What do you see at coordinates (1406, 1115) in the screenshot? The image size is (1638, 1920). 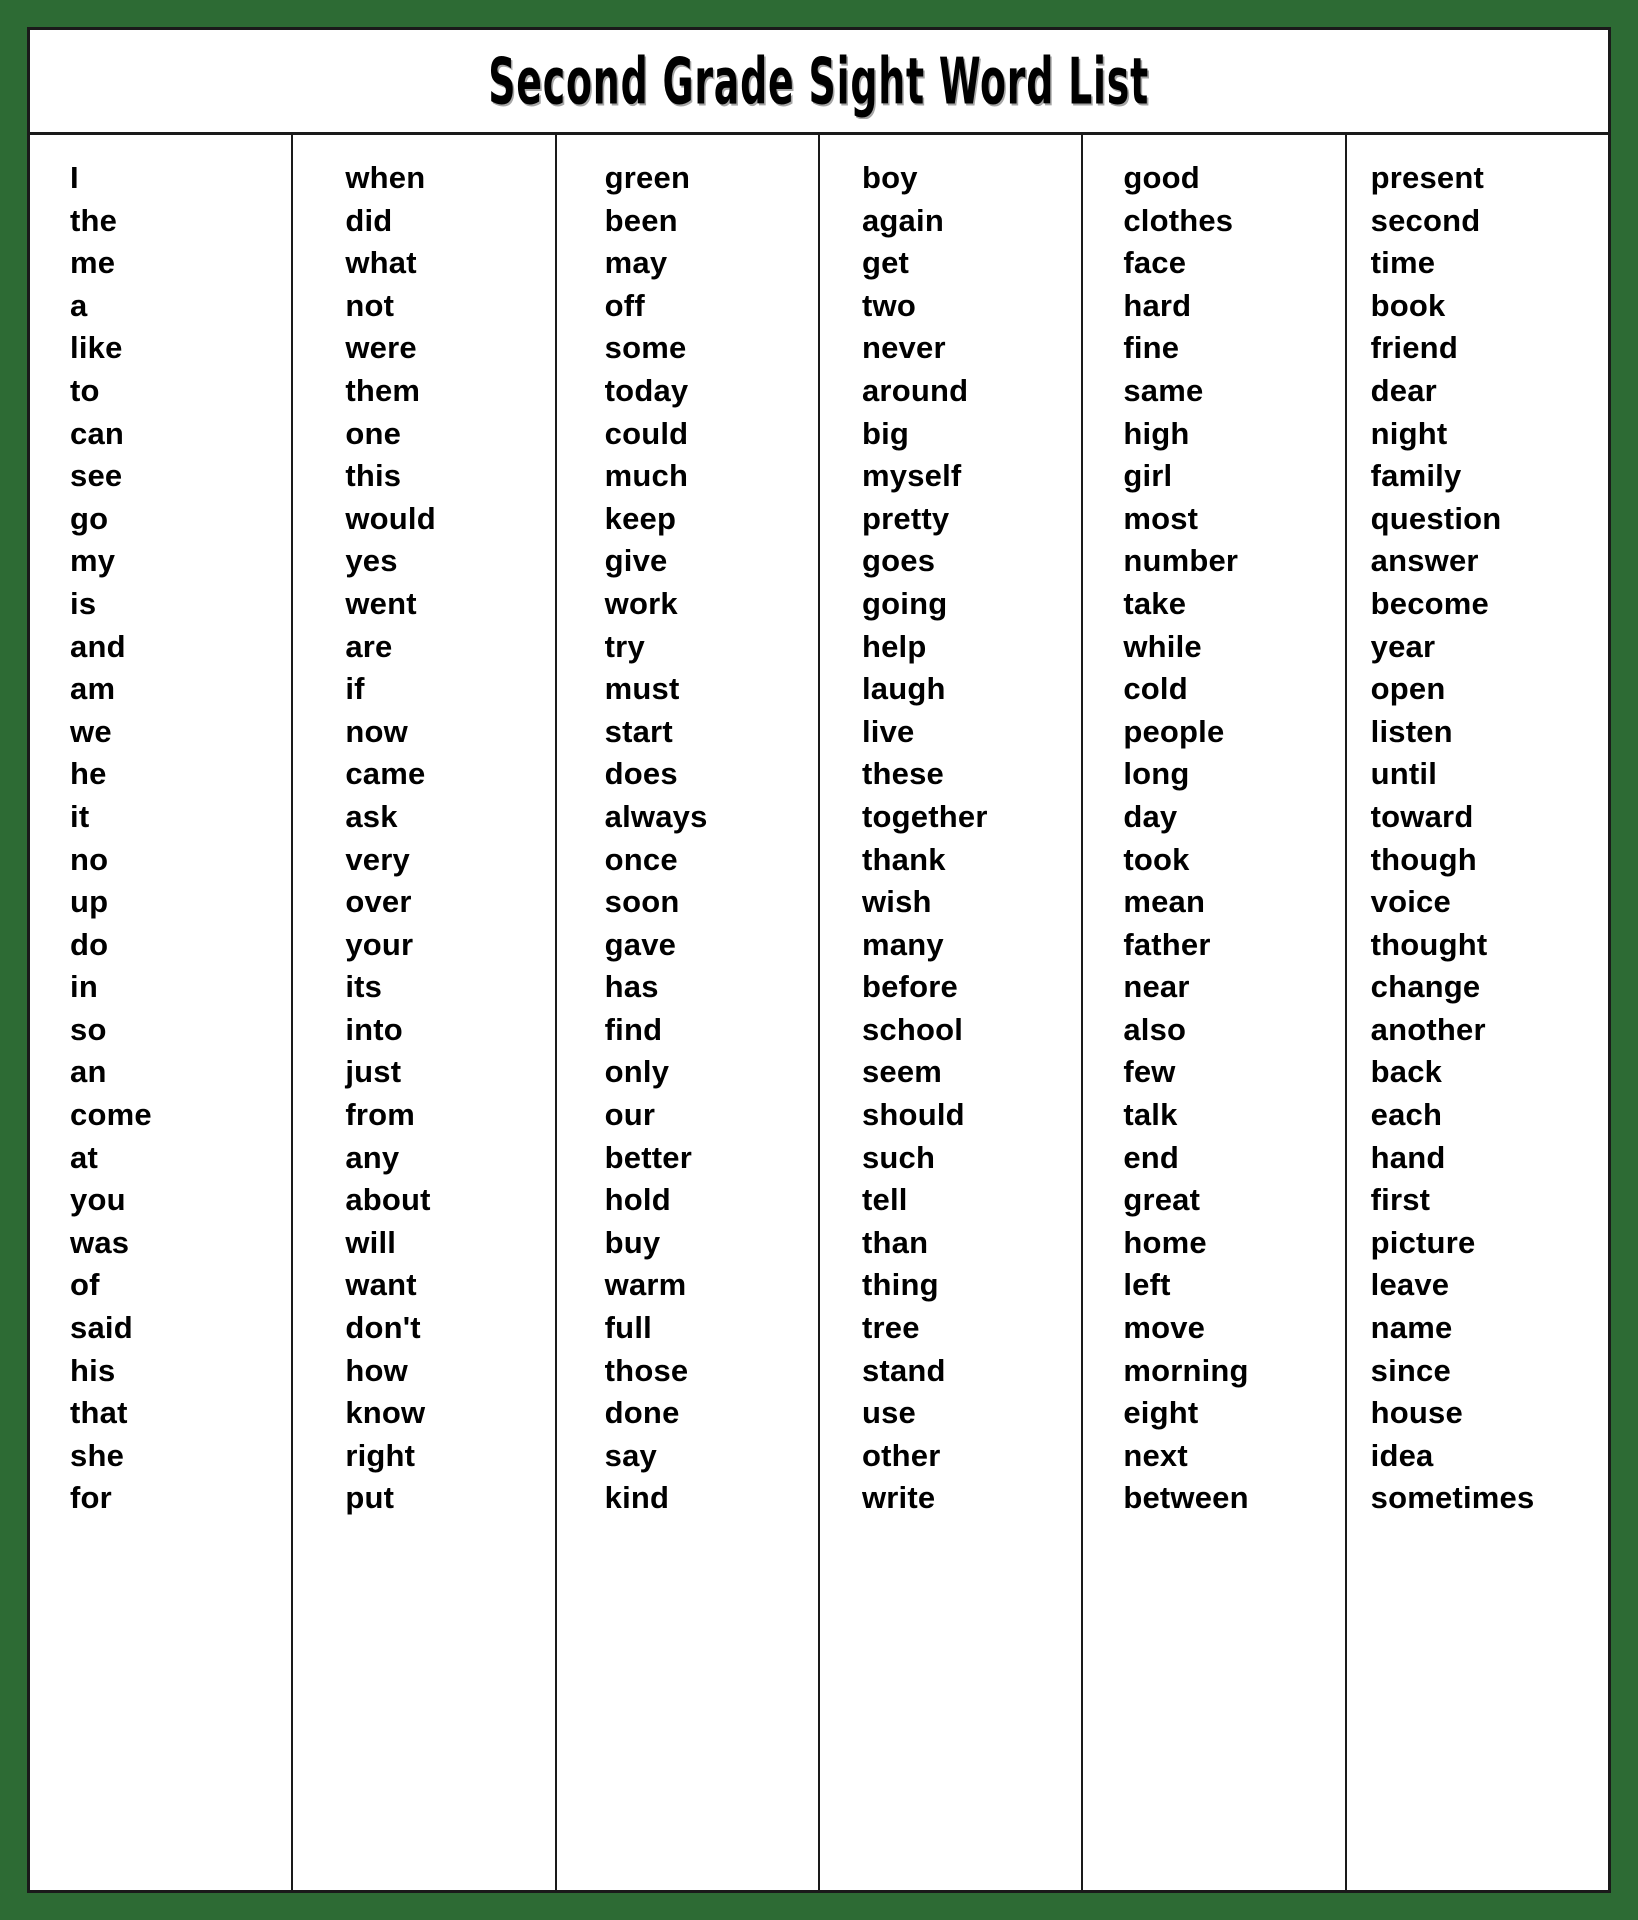 I see `sight-word: each` at bounding box center [1406, 1115].